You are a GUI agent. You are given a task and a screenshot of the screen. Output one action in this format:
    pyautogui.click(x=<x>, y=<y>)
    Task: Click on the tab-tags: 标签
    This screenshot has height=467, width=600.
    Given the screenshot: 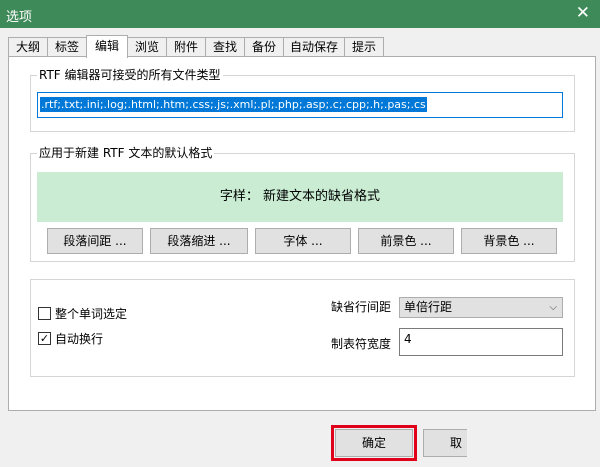 What is the action you would take?
    pyautogui.click(x=67, y=46)
    